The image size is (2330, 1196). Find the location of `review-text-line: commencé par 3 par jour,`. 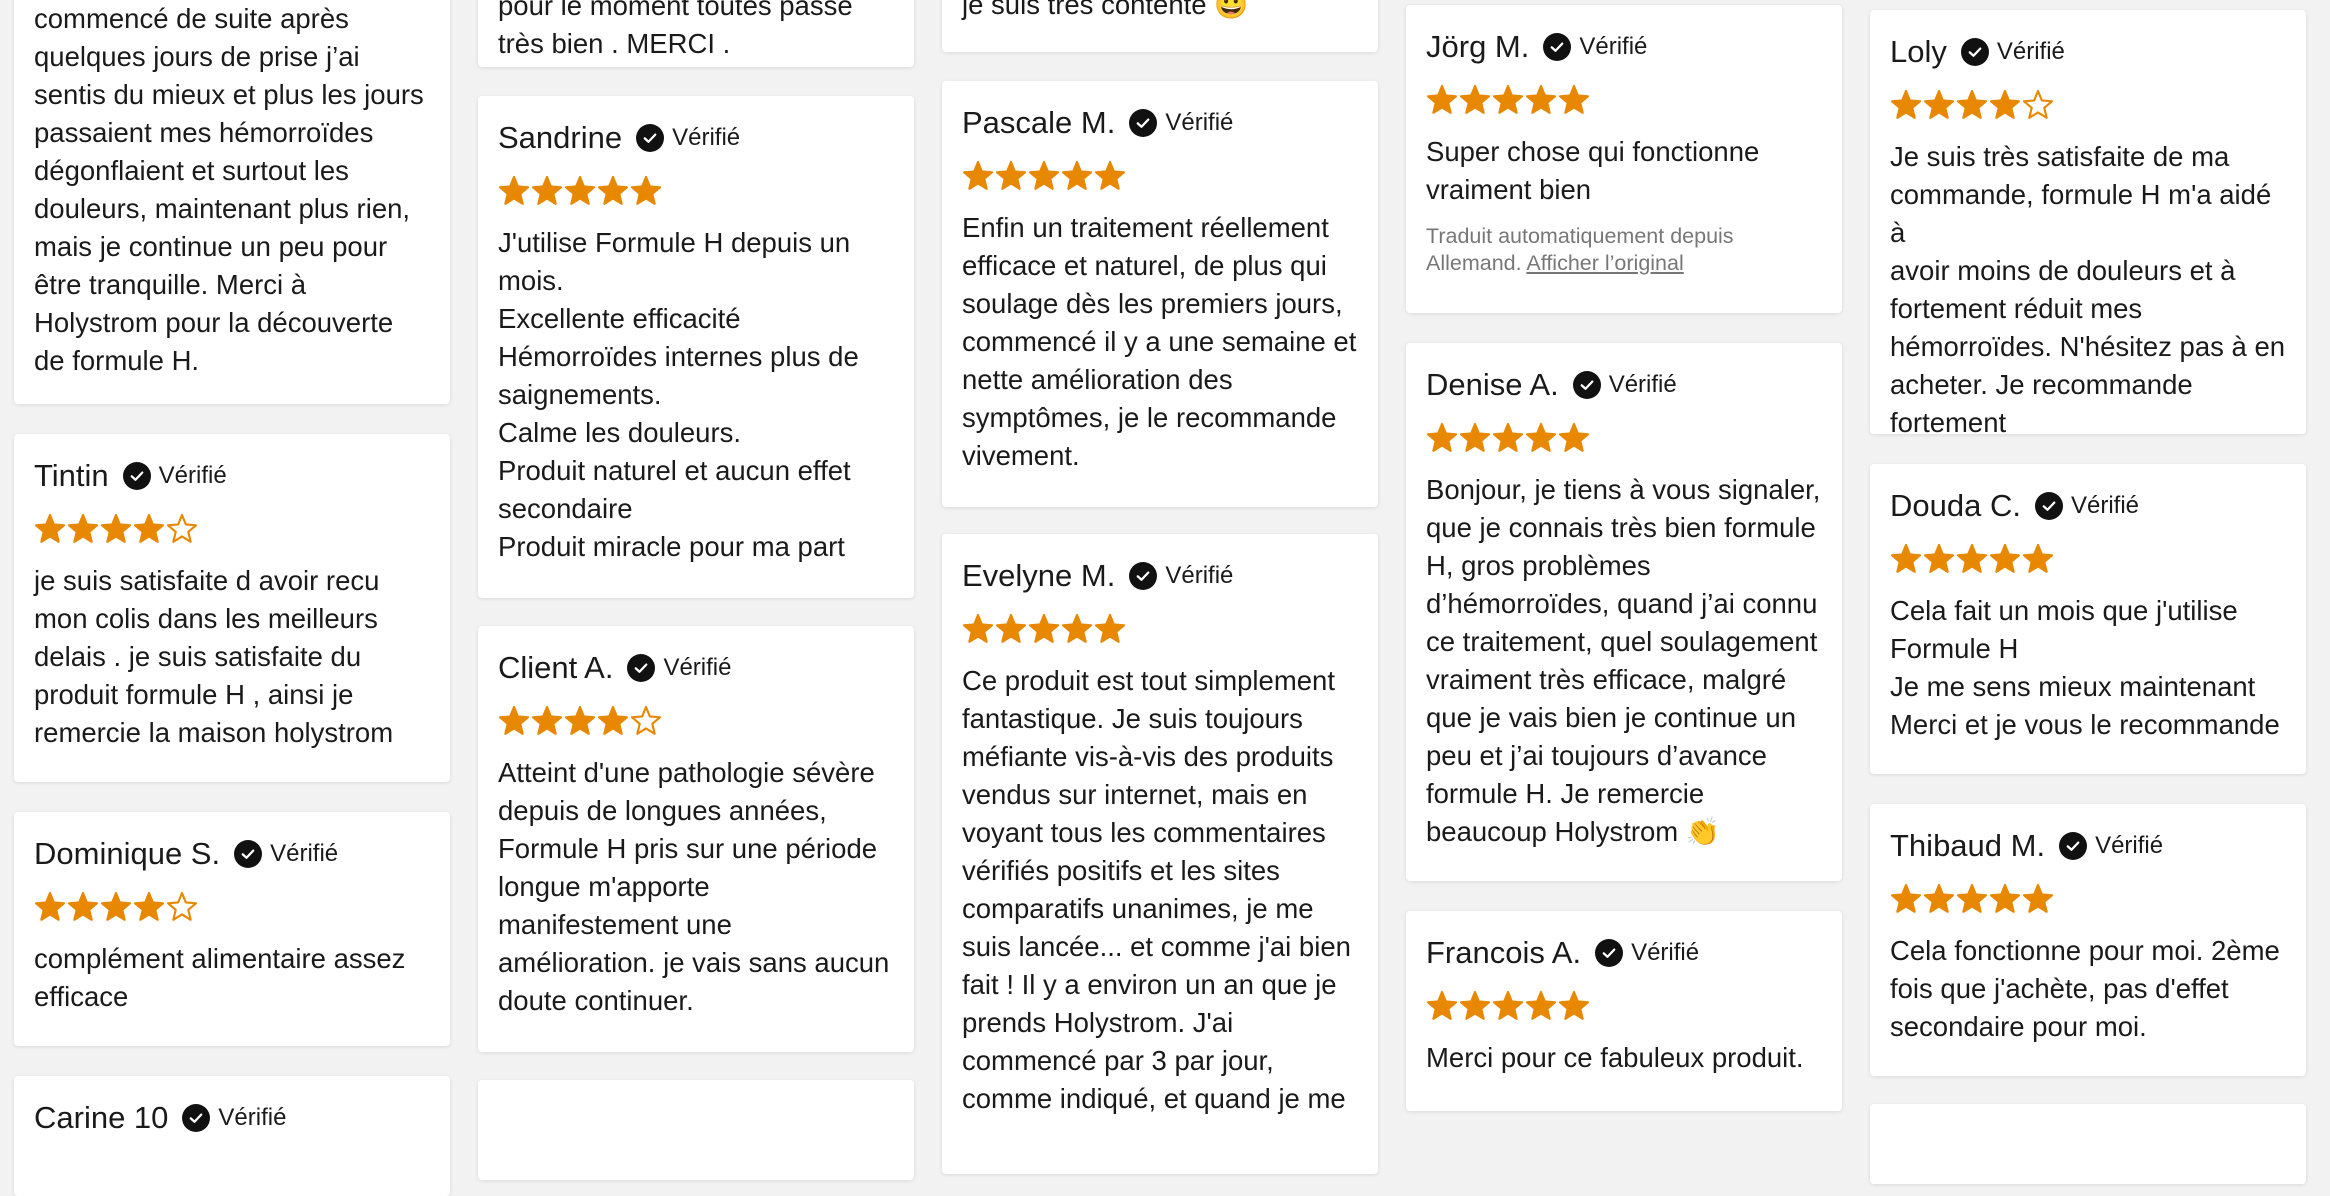

review-text-line: commencé par 3 par jour, is located at coordinates (1118, 1060).